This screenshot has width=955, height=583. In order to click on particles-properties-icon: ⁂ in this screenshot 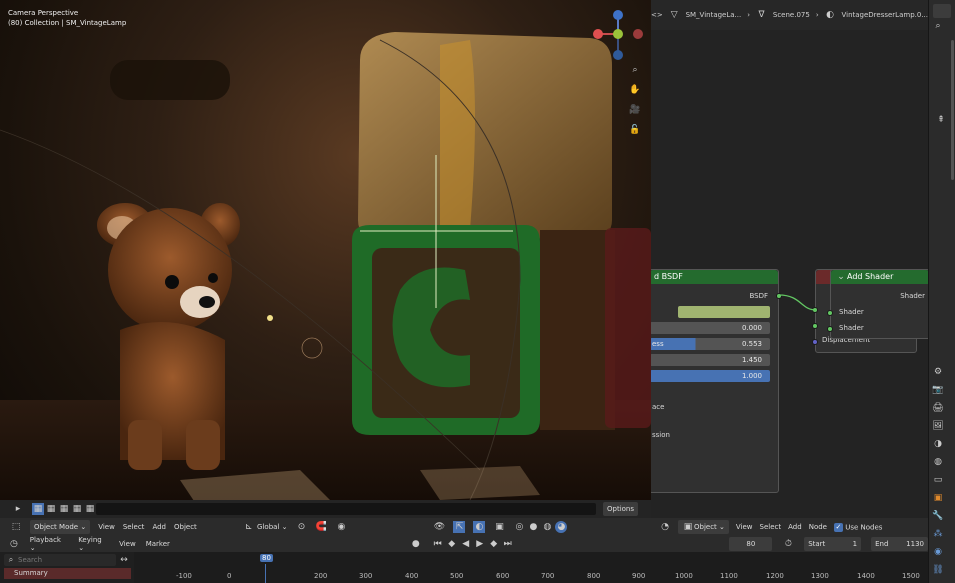, I will do `click(938, 534)`.